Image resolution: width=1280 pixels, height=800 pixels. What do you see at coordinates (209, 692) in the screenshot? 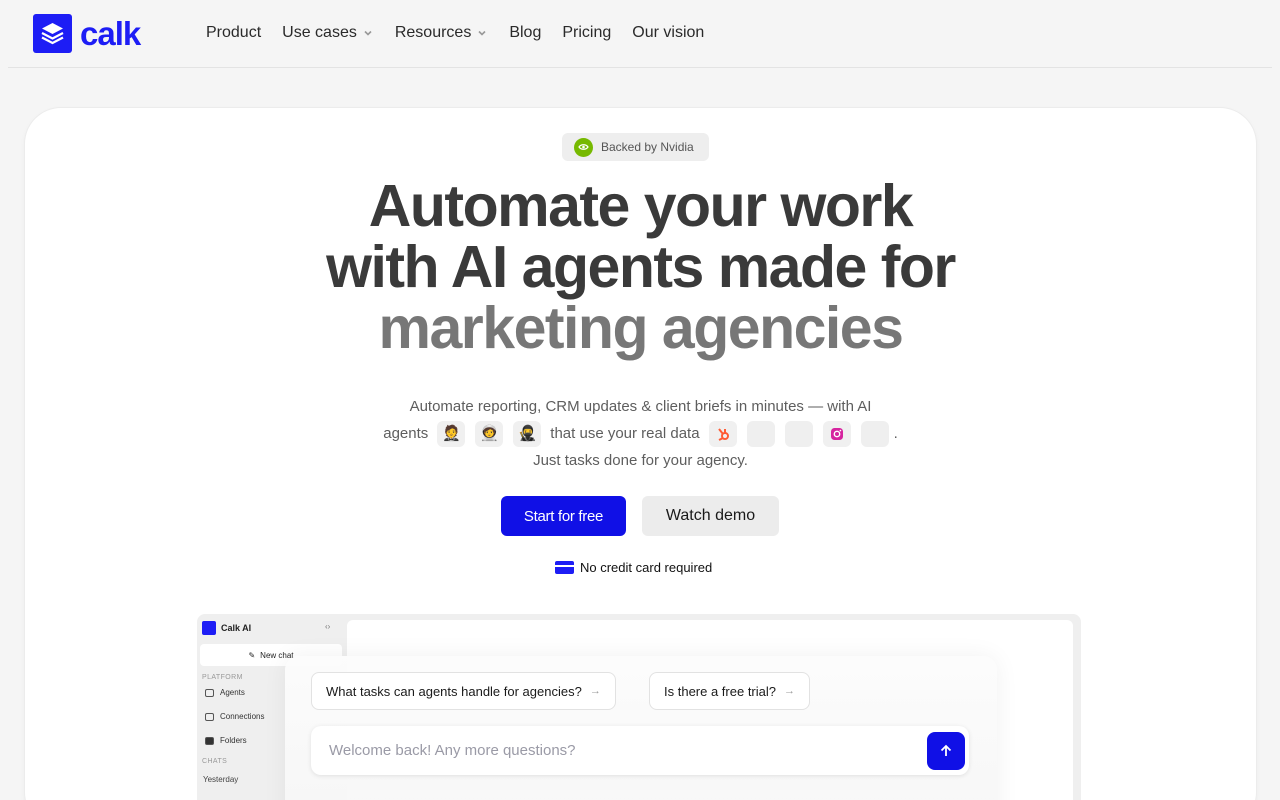
I see `agents-icon` at bounding box center [209, 692].